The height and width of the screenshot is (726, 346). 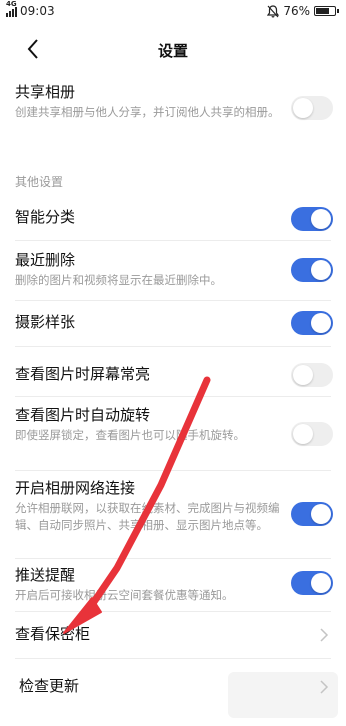 What do you see at coordinates (174, 425) in the screenshot?
I see `setting-auto-rotate: 查看图片时自动旋转 即使竖屏锁定，查看图片也可以随手机旋转。` at bounding box center [174, 425].